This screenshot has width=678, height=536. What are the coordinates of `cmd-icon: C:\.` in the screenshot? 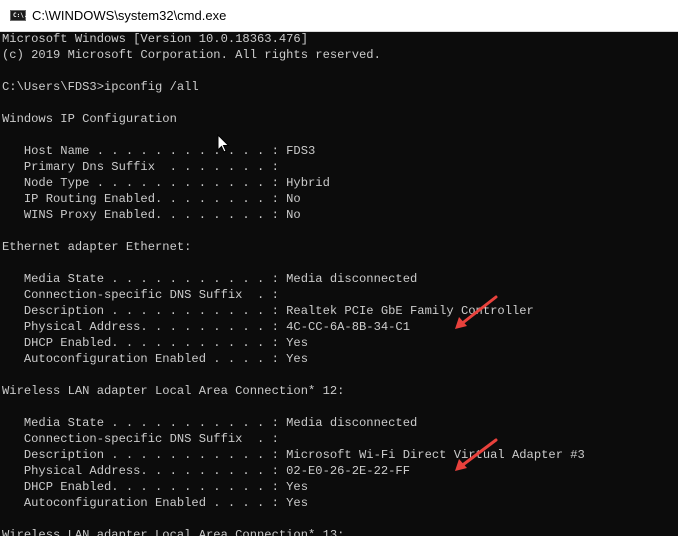 It's located at (19, 15).